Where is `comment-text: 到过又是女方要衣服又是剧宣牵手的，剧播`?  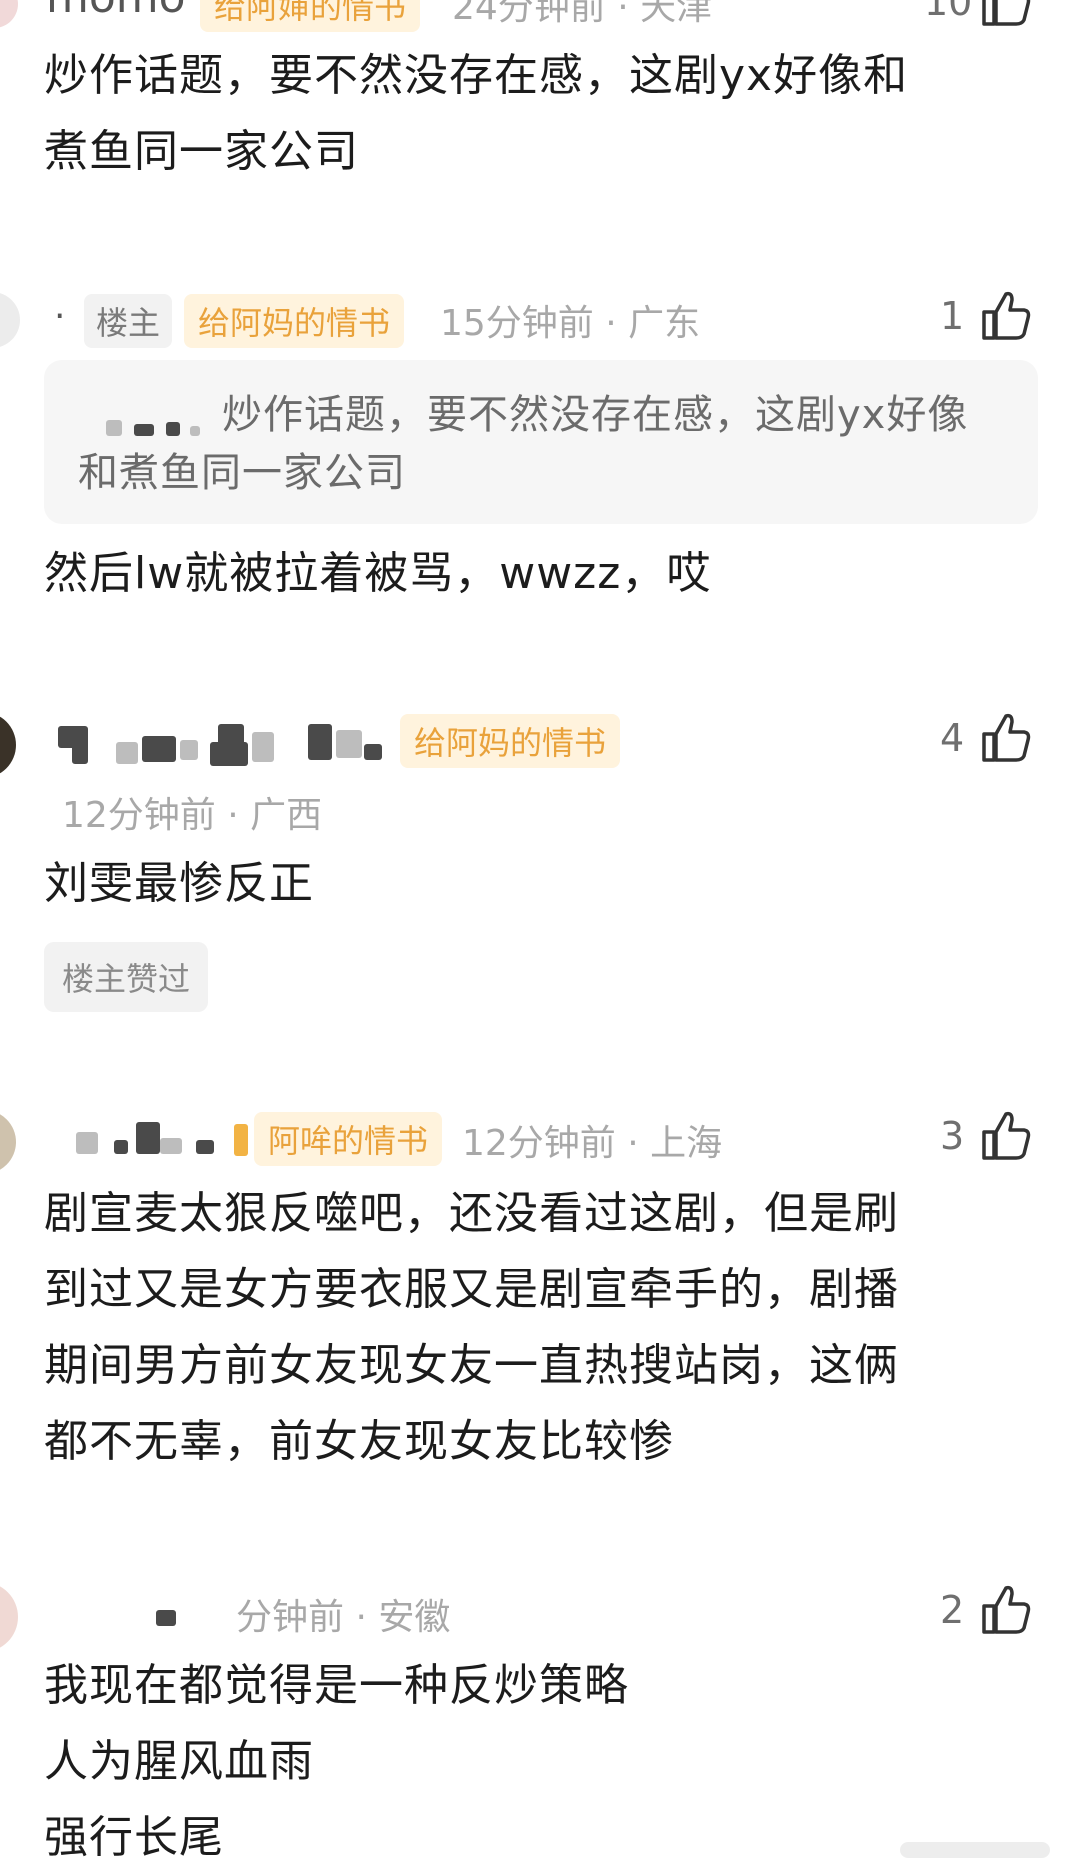
comment-text: 到过又是女方要衣服又是剧宣牵手的，剧播 is located at coordinates (471, 1289).